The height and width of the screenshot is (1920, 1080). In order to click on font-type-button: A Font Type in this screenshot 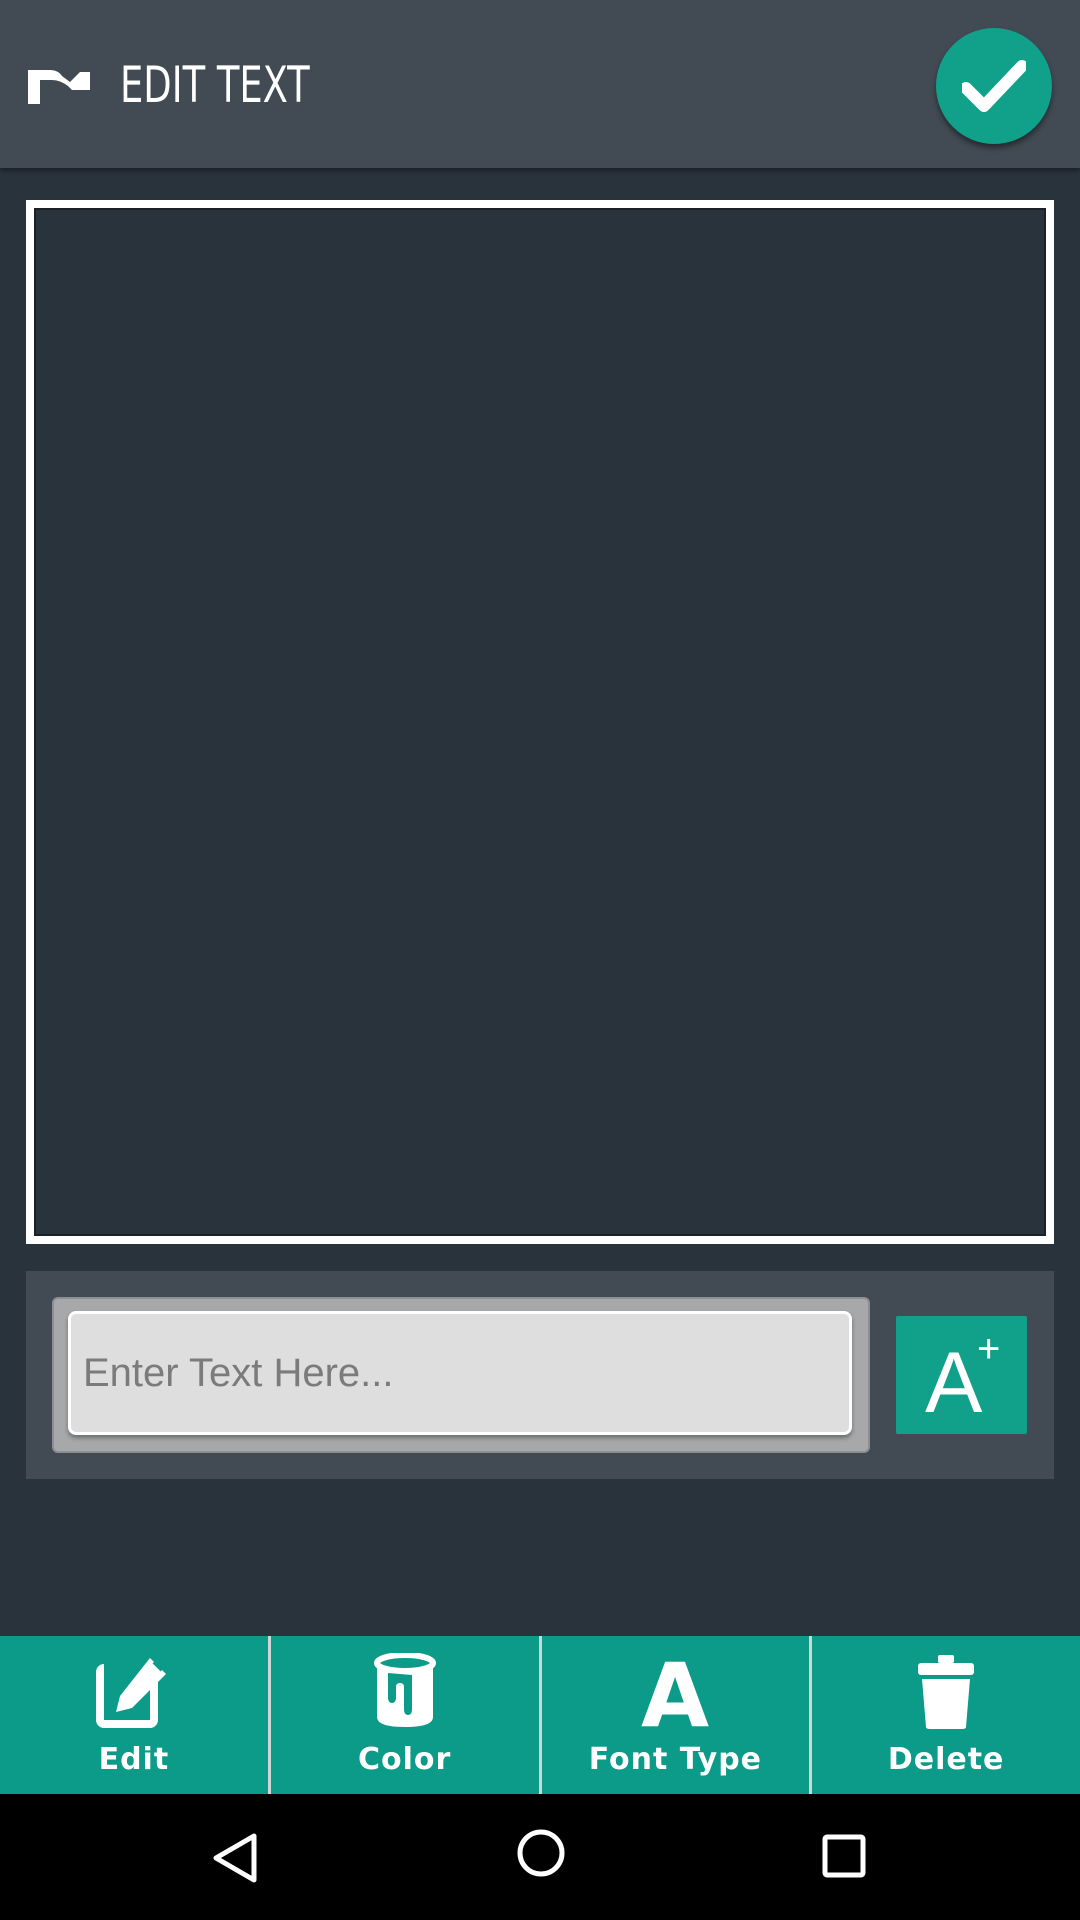, I will do `click(675, 1715)`.